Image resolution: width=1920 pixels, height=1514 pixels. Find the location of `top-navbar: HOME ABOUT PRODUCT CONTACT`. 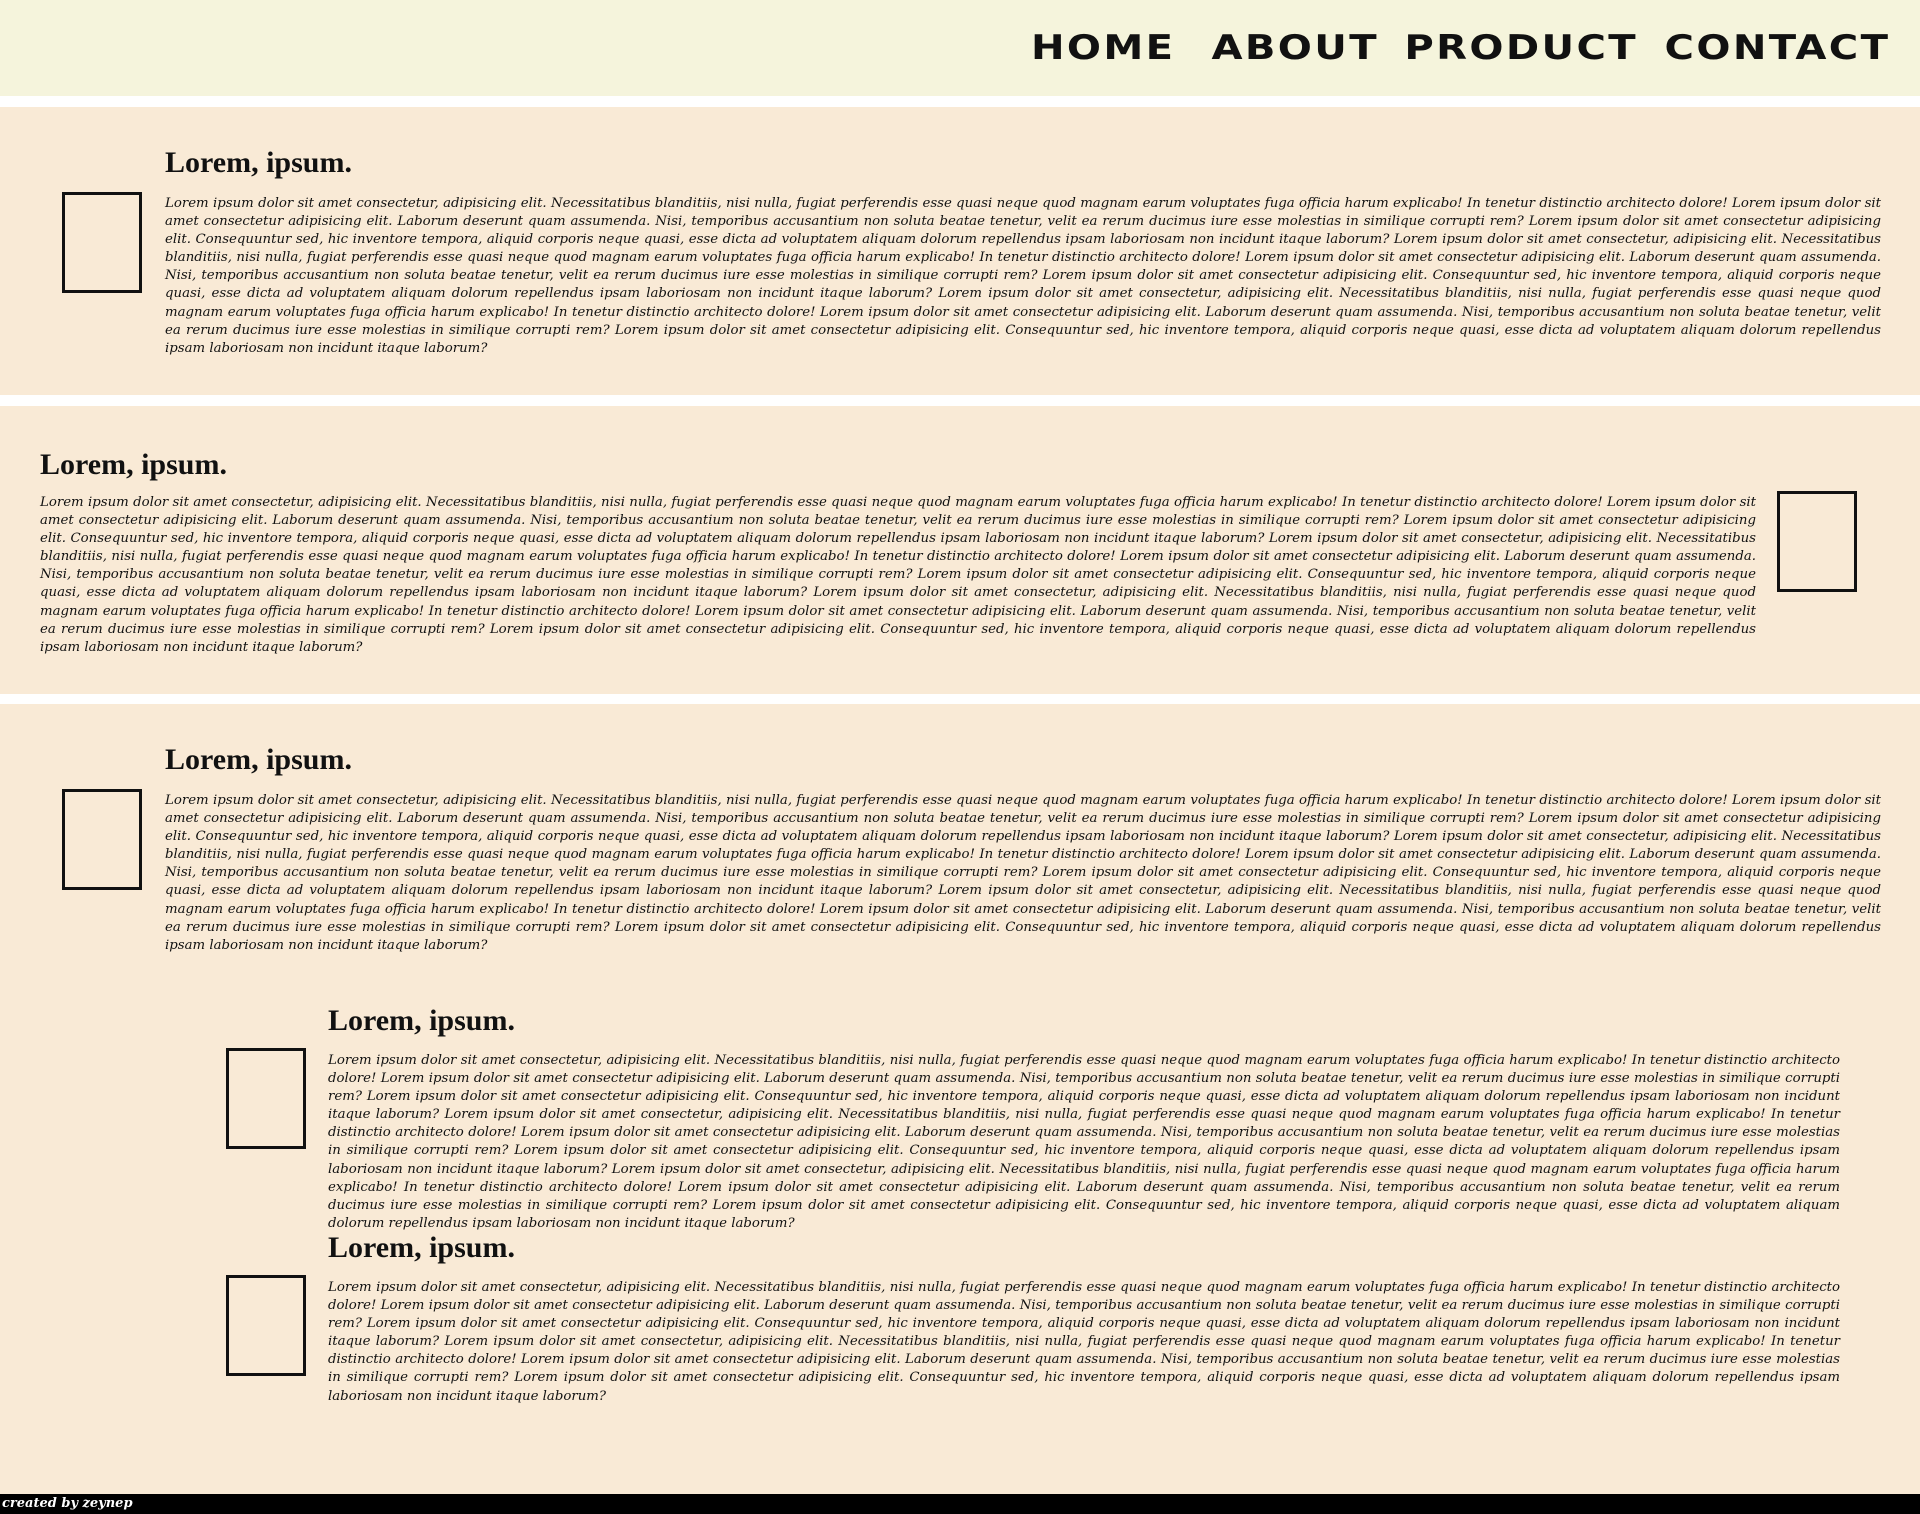

top-navbar: HOME ABOUT PRODUCT CONTACT is located at coordinates (960, 48).